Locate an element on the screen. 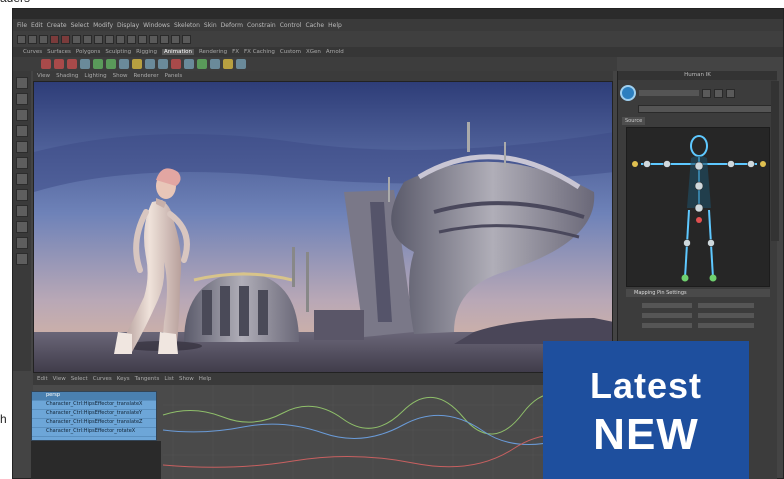 This screenshot has height=479, width=784. save-scene-icon is located at coordinates (43, 39).